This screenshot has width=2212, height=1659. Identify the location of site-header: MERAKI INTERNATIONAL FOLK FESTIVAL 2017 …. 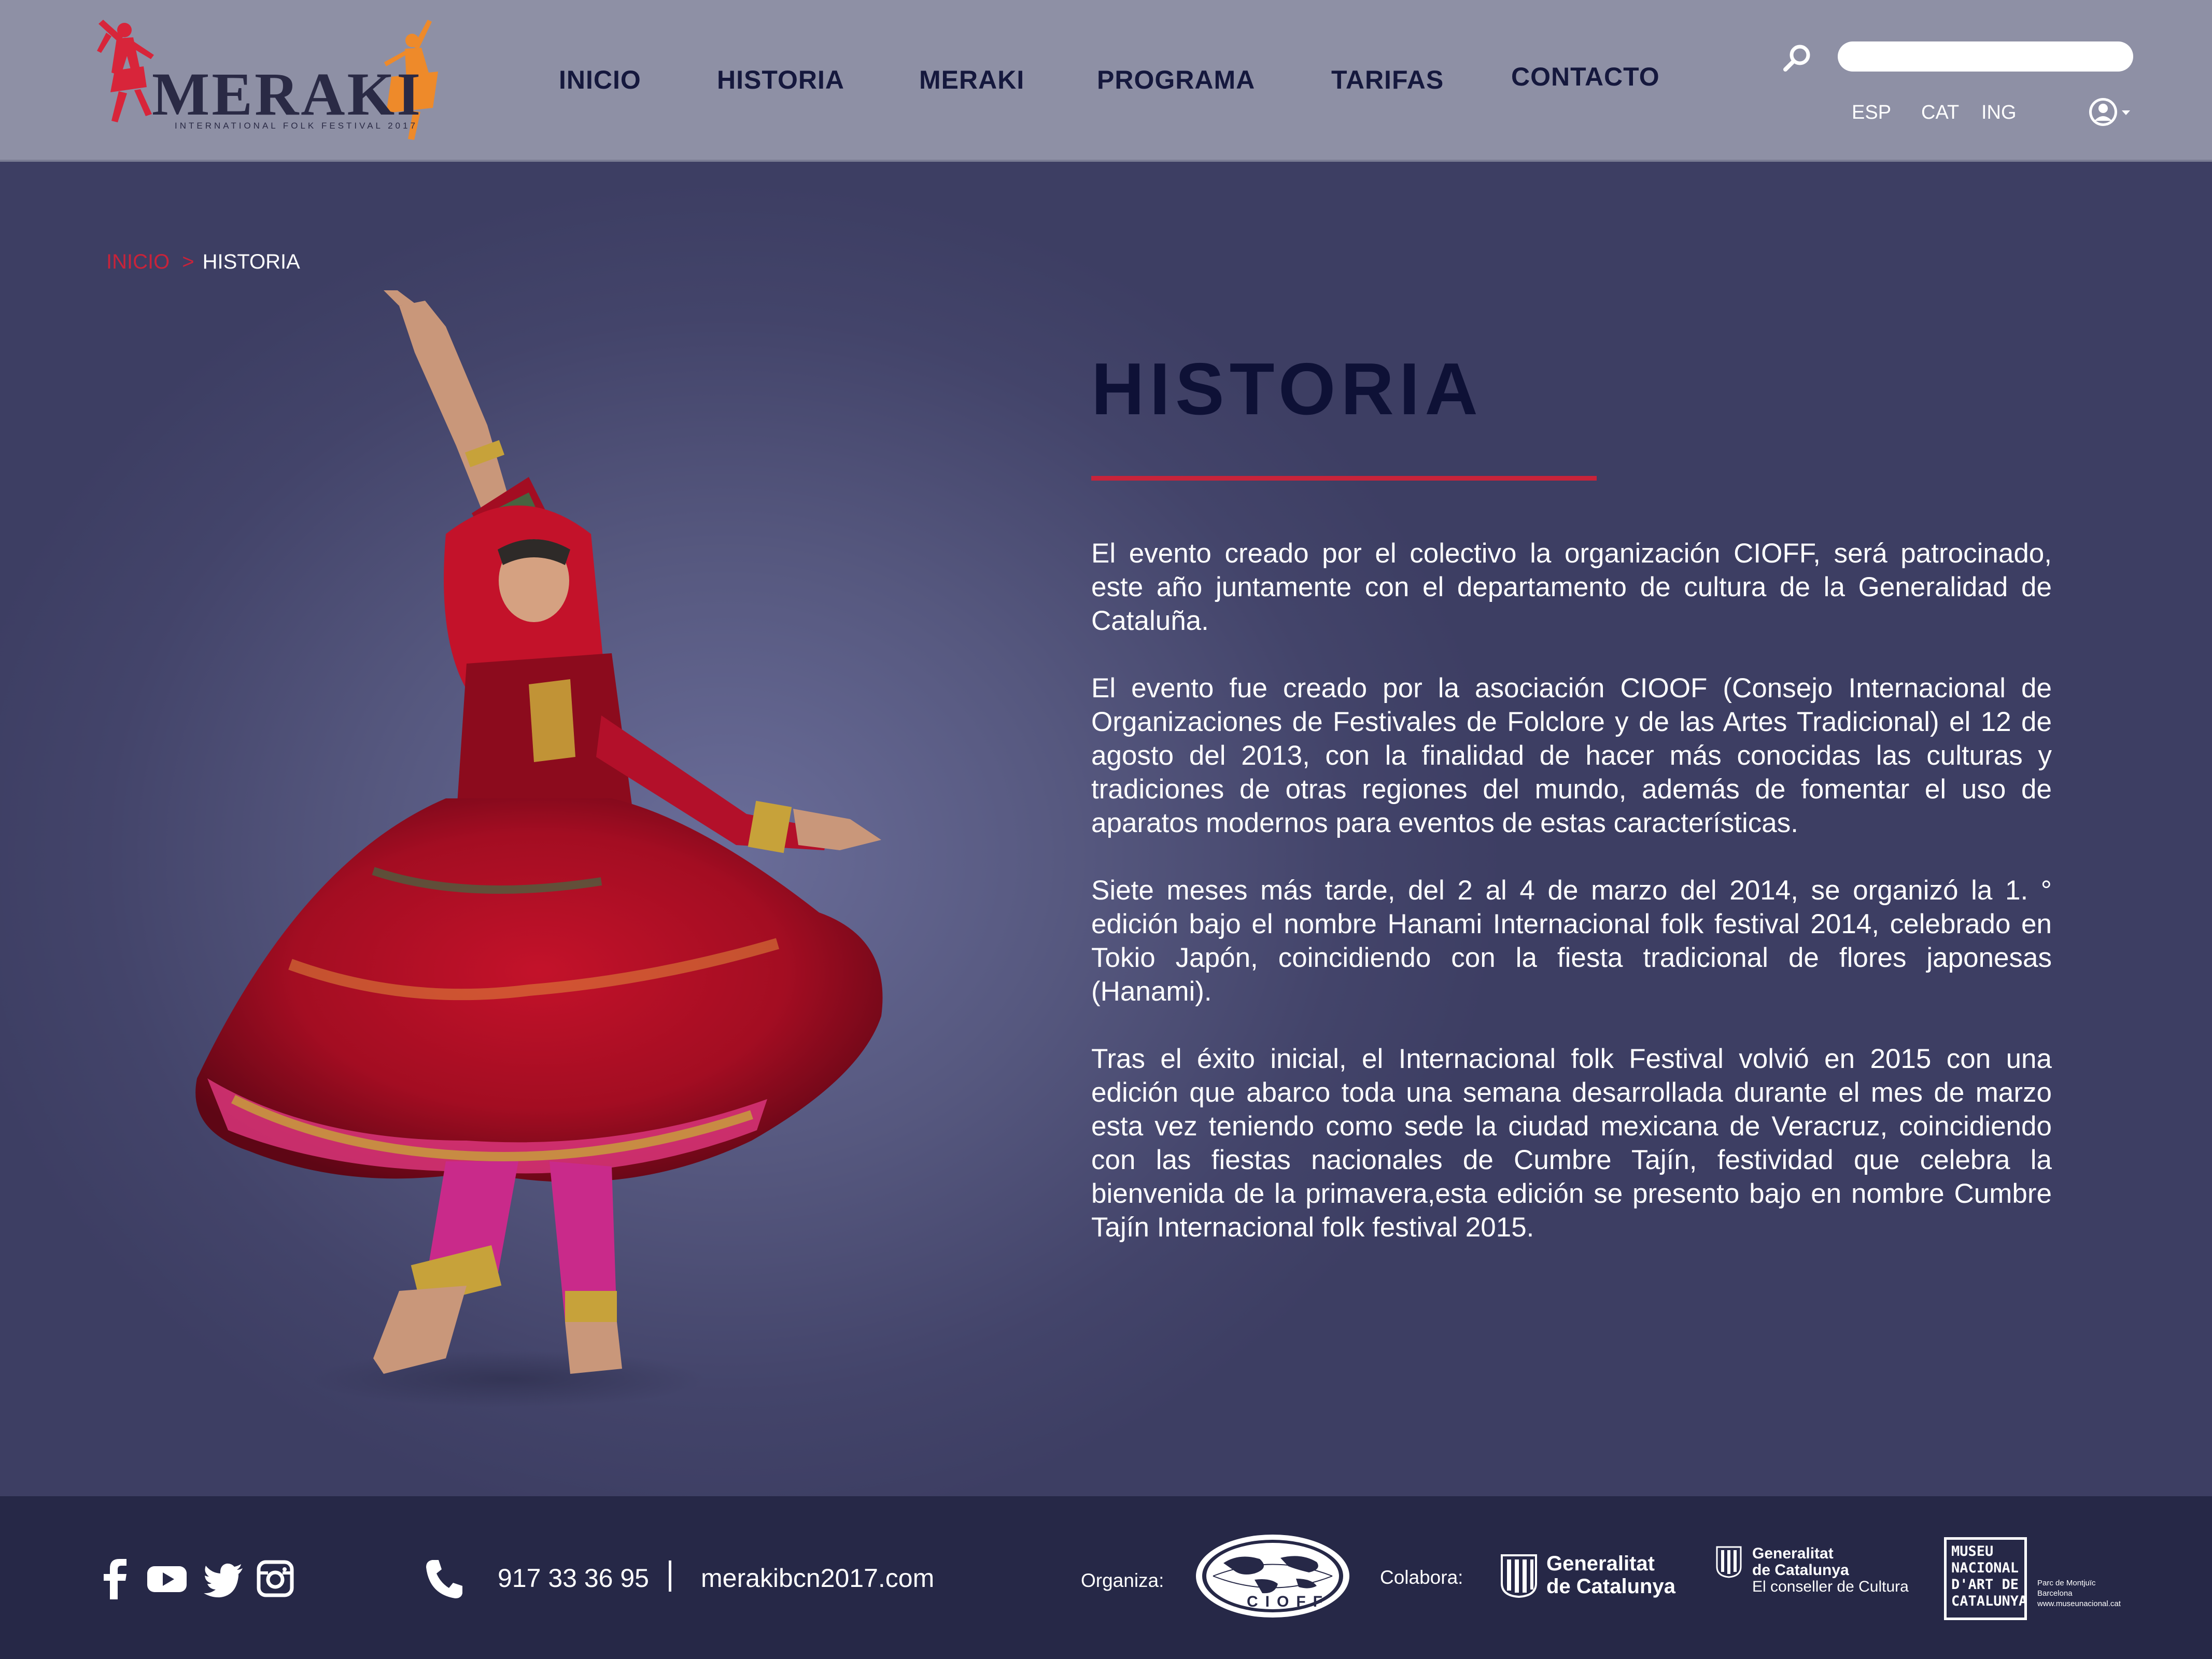
(1106, 81).